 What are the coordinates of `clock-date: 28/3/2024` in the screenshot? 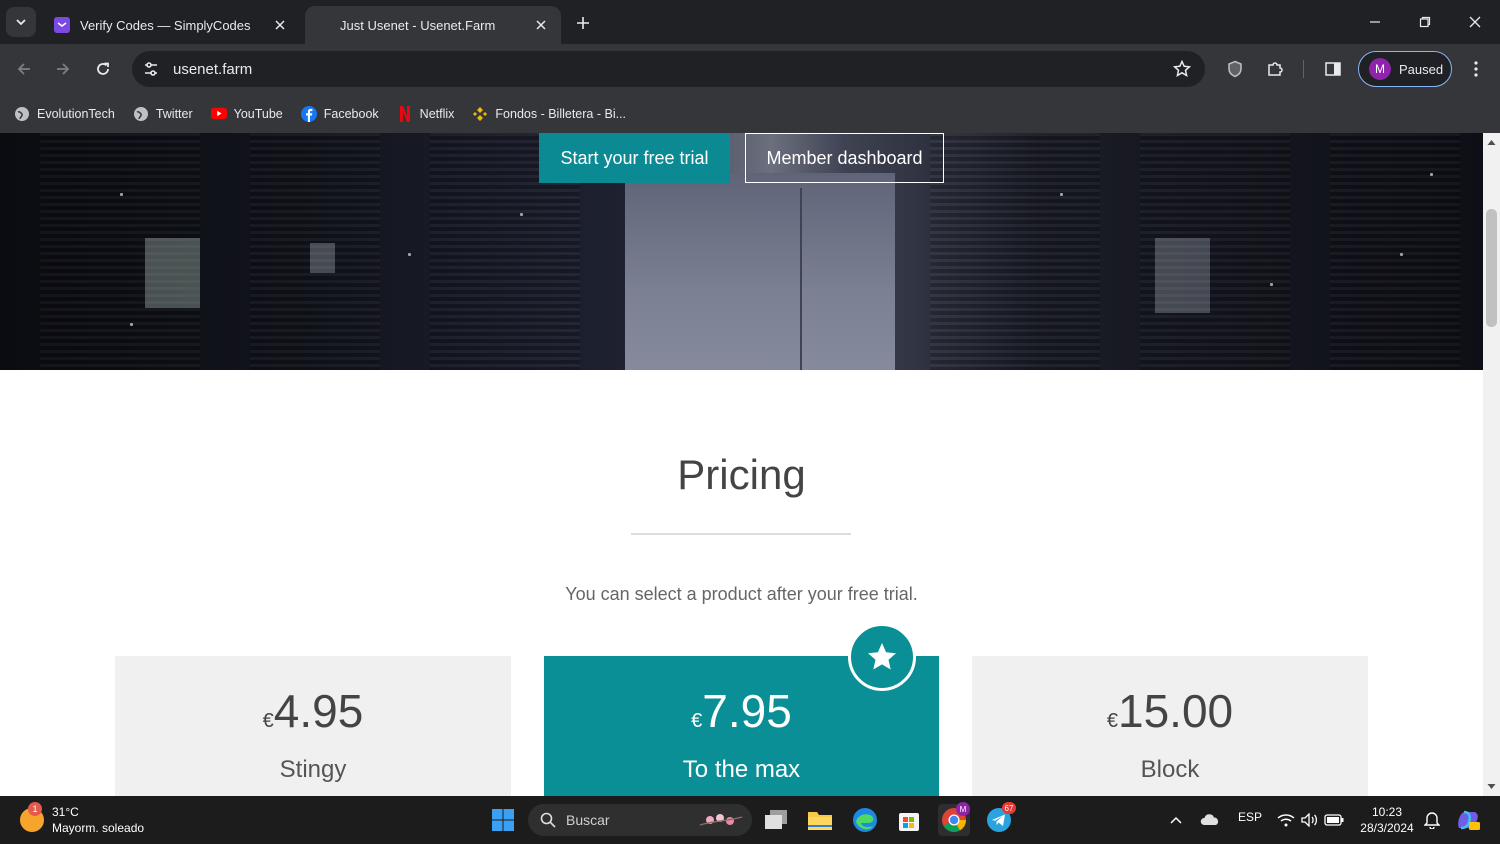 It's located at (1387, 828).